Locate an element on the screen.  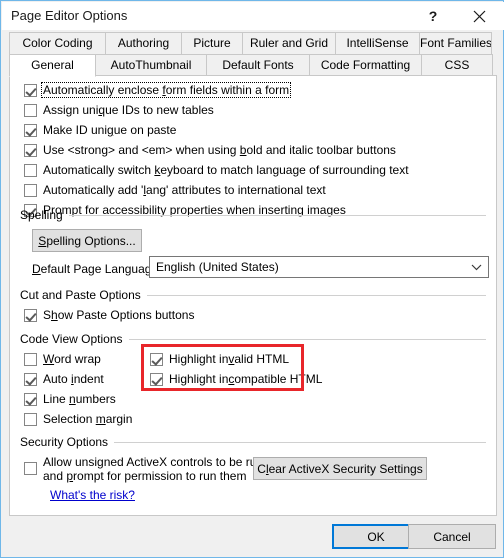
group-security-options: Security Options is located at coordinates (253, 442).